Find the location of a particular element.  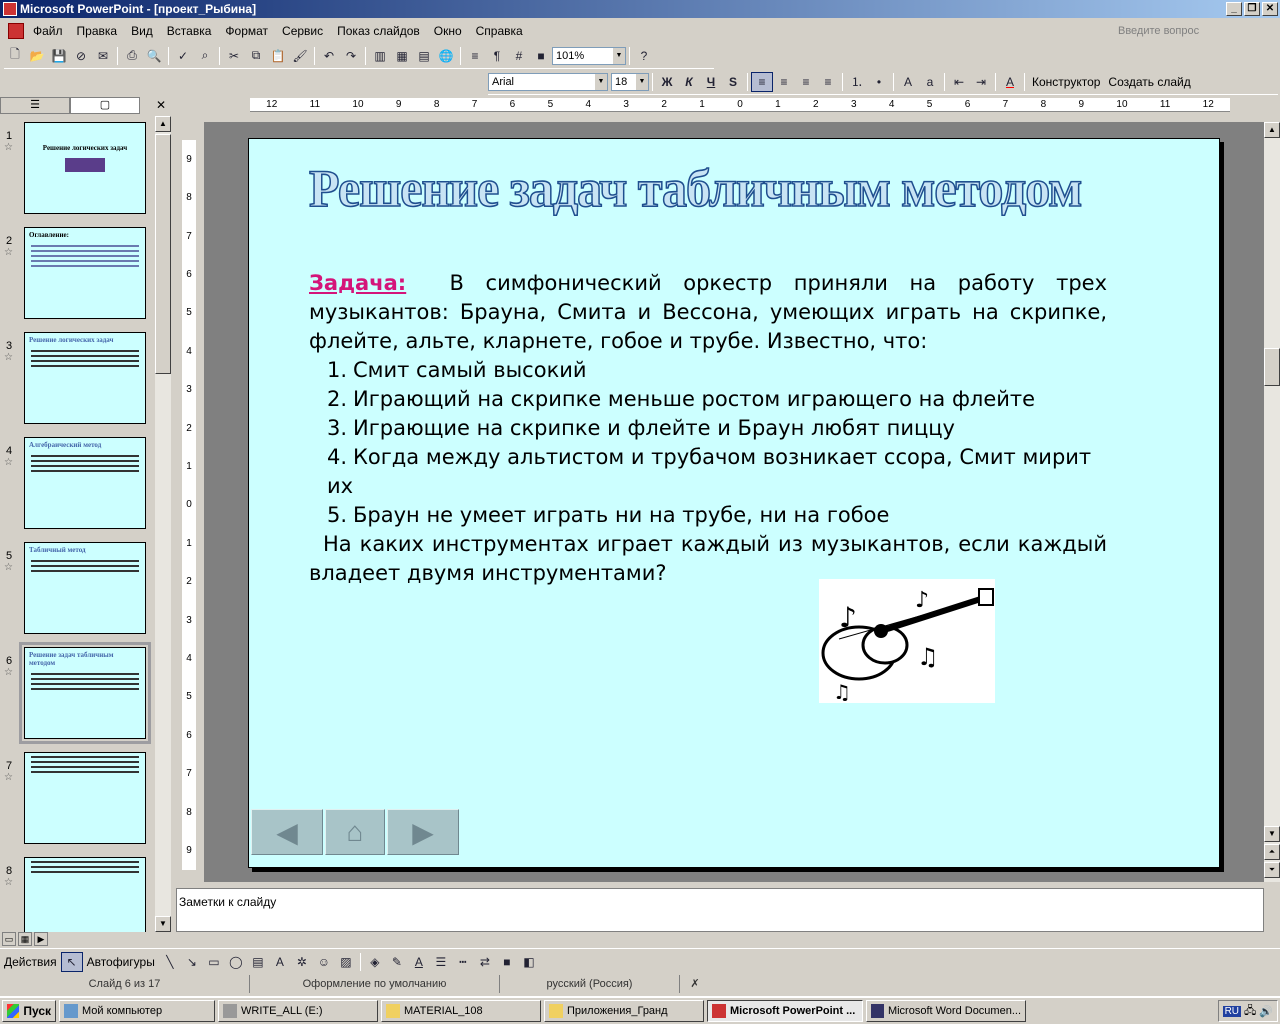

previous-slide-button: ◀ is located at coordinates (287, 832).